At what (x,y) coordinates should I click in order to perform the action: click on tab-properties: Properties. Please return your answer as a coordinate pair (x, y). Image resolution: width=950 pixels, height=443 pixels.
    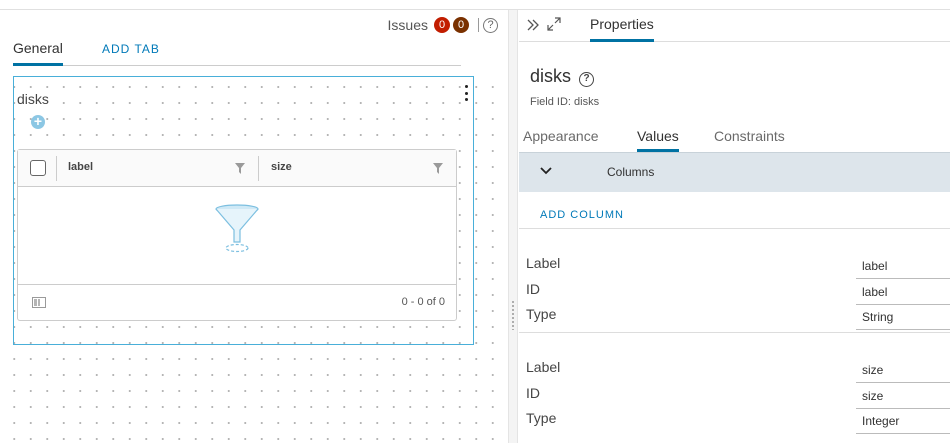
    Looking at the image, I should click on (622, 29).